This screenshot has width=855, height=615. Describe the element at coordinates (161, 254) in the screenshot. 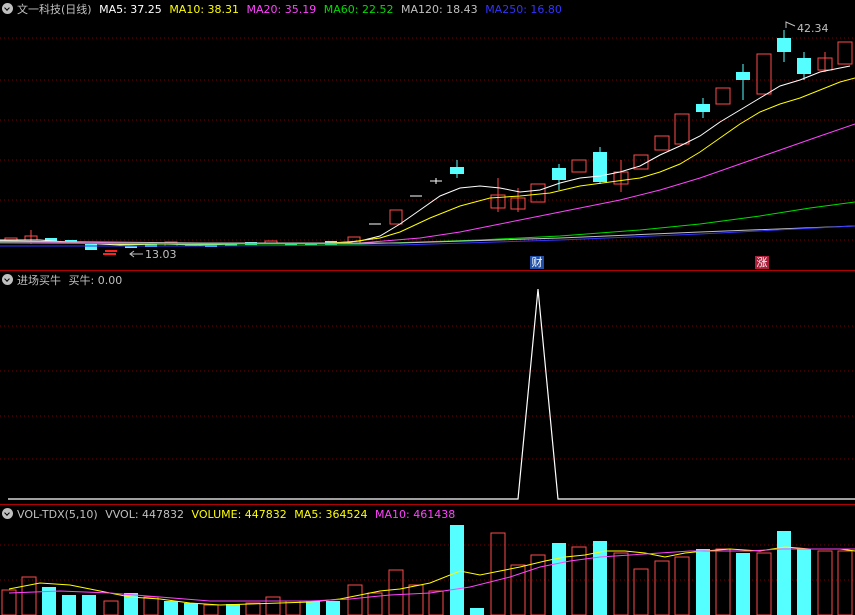

I see `low-price-label: 13.03` at that location.